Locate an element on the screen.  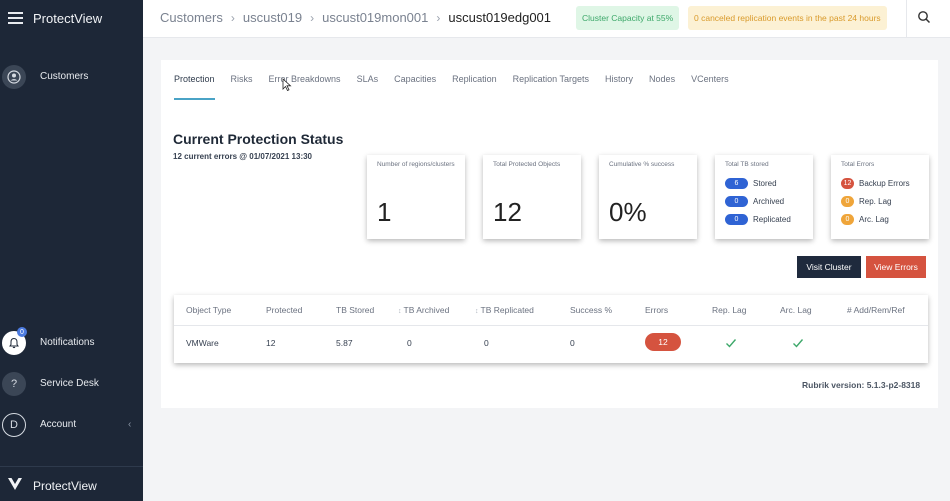
backup-errors-row: 12 Backup Errors is located at coordinates (875, 183).